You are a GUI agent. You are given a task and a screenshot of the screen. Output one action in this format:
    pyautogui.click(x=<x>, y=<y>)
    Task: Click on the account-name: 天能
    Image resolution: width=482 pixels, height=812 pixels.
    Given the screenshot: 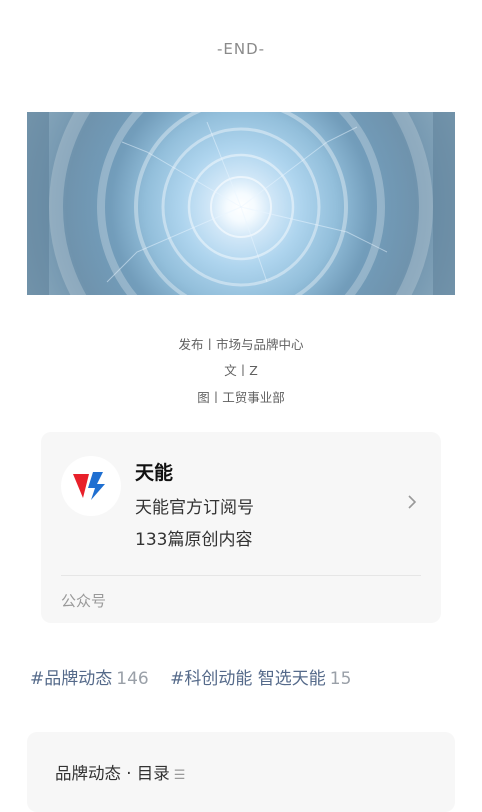 What is the action you would take?
    pyautogui.click(x=154, y=473)
    